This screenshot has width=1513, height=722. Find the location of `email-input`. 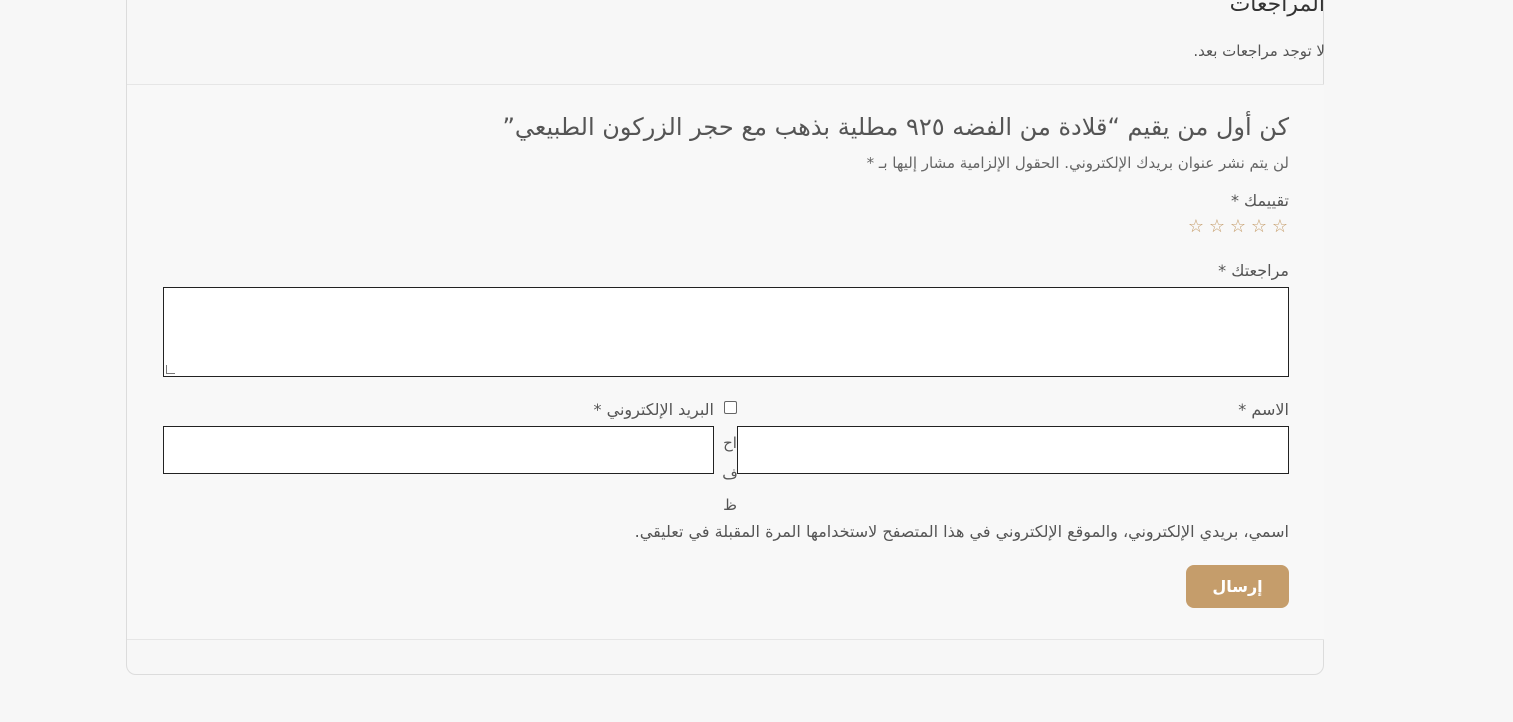

email-input is located at coordinates (438, 450).